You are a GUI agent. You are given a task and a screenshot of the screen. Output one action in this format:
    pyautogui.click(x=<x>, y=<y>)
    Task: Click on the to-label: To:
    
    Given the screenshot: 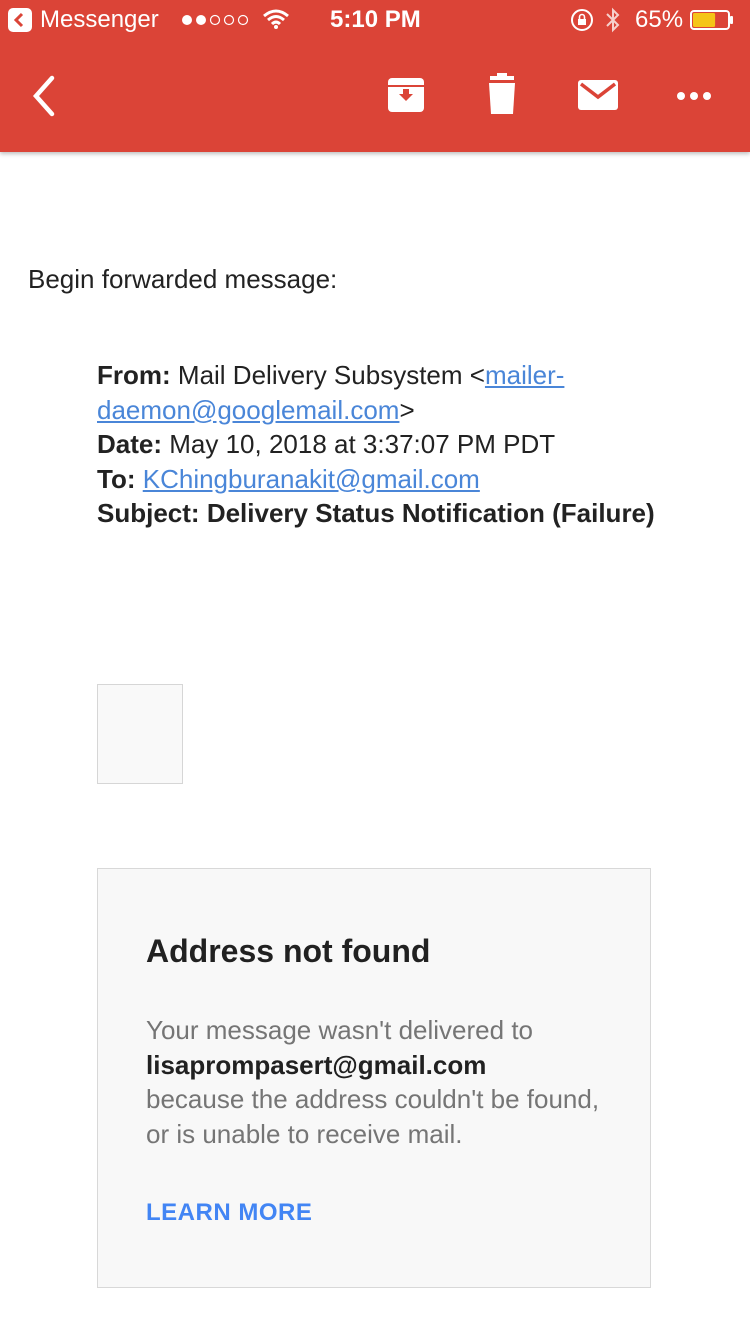 What is the action you would take?
    pyautogui.click(x=116, y=478)
    